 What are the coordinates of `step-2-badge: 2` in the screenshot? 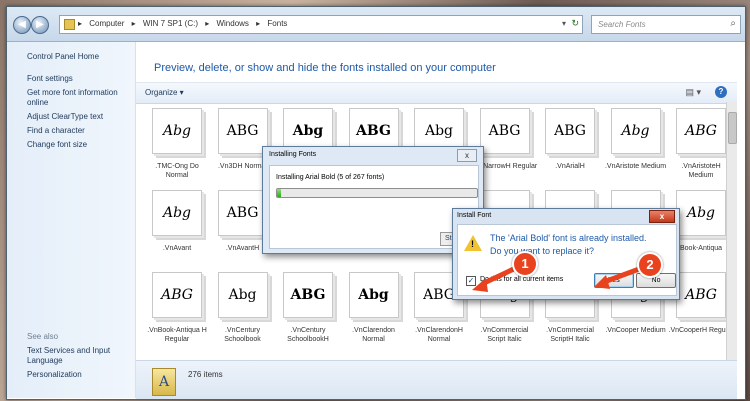 It's located at (650, 265).